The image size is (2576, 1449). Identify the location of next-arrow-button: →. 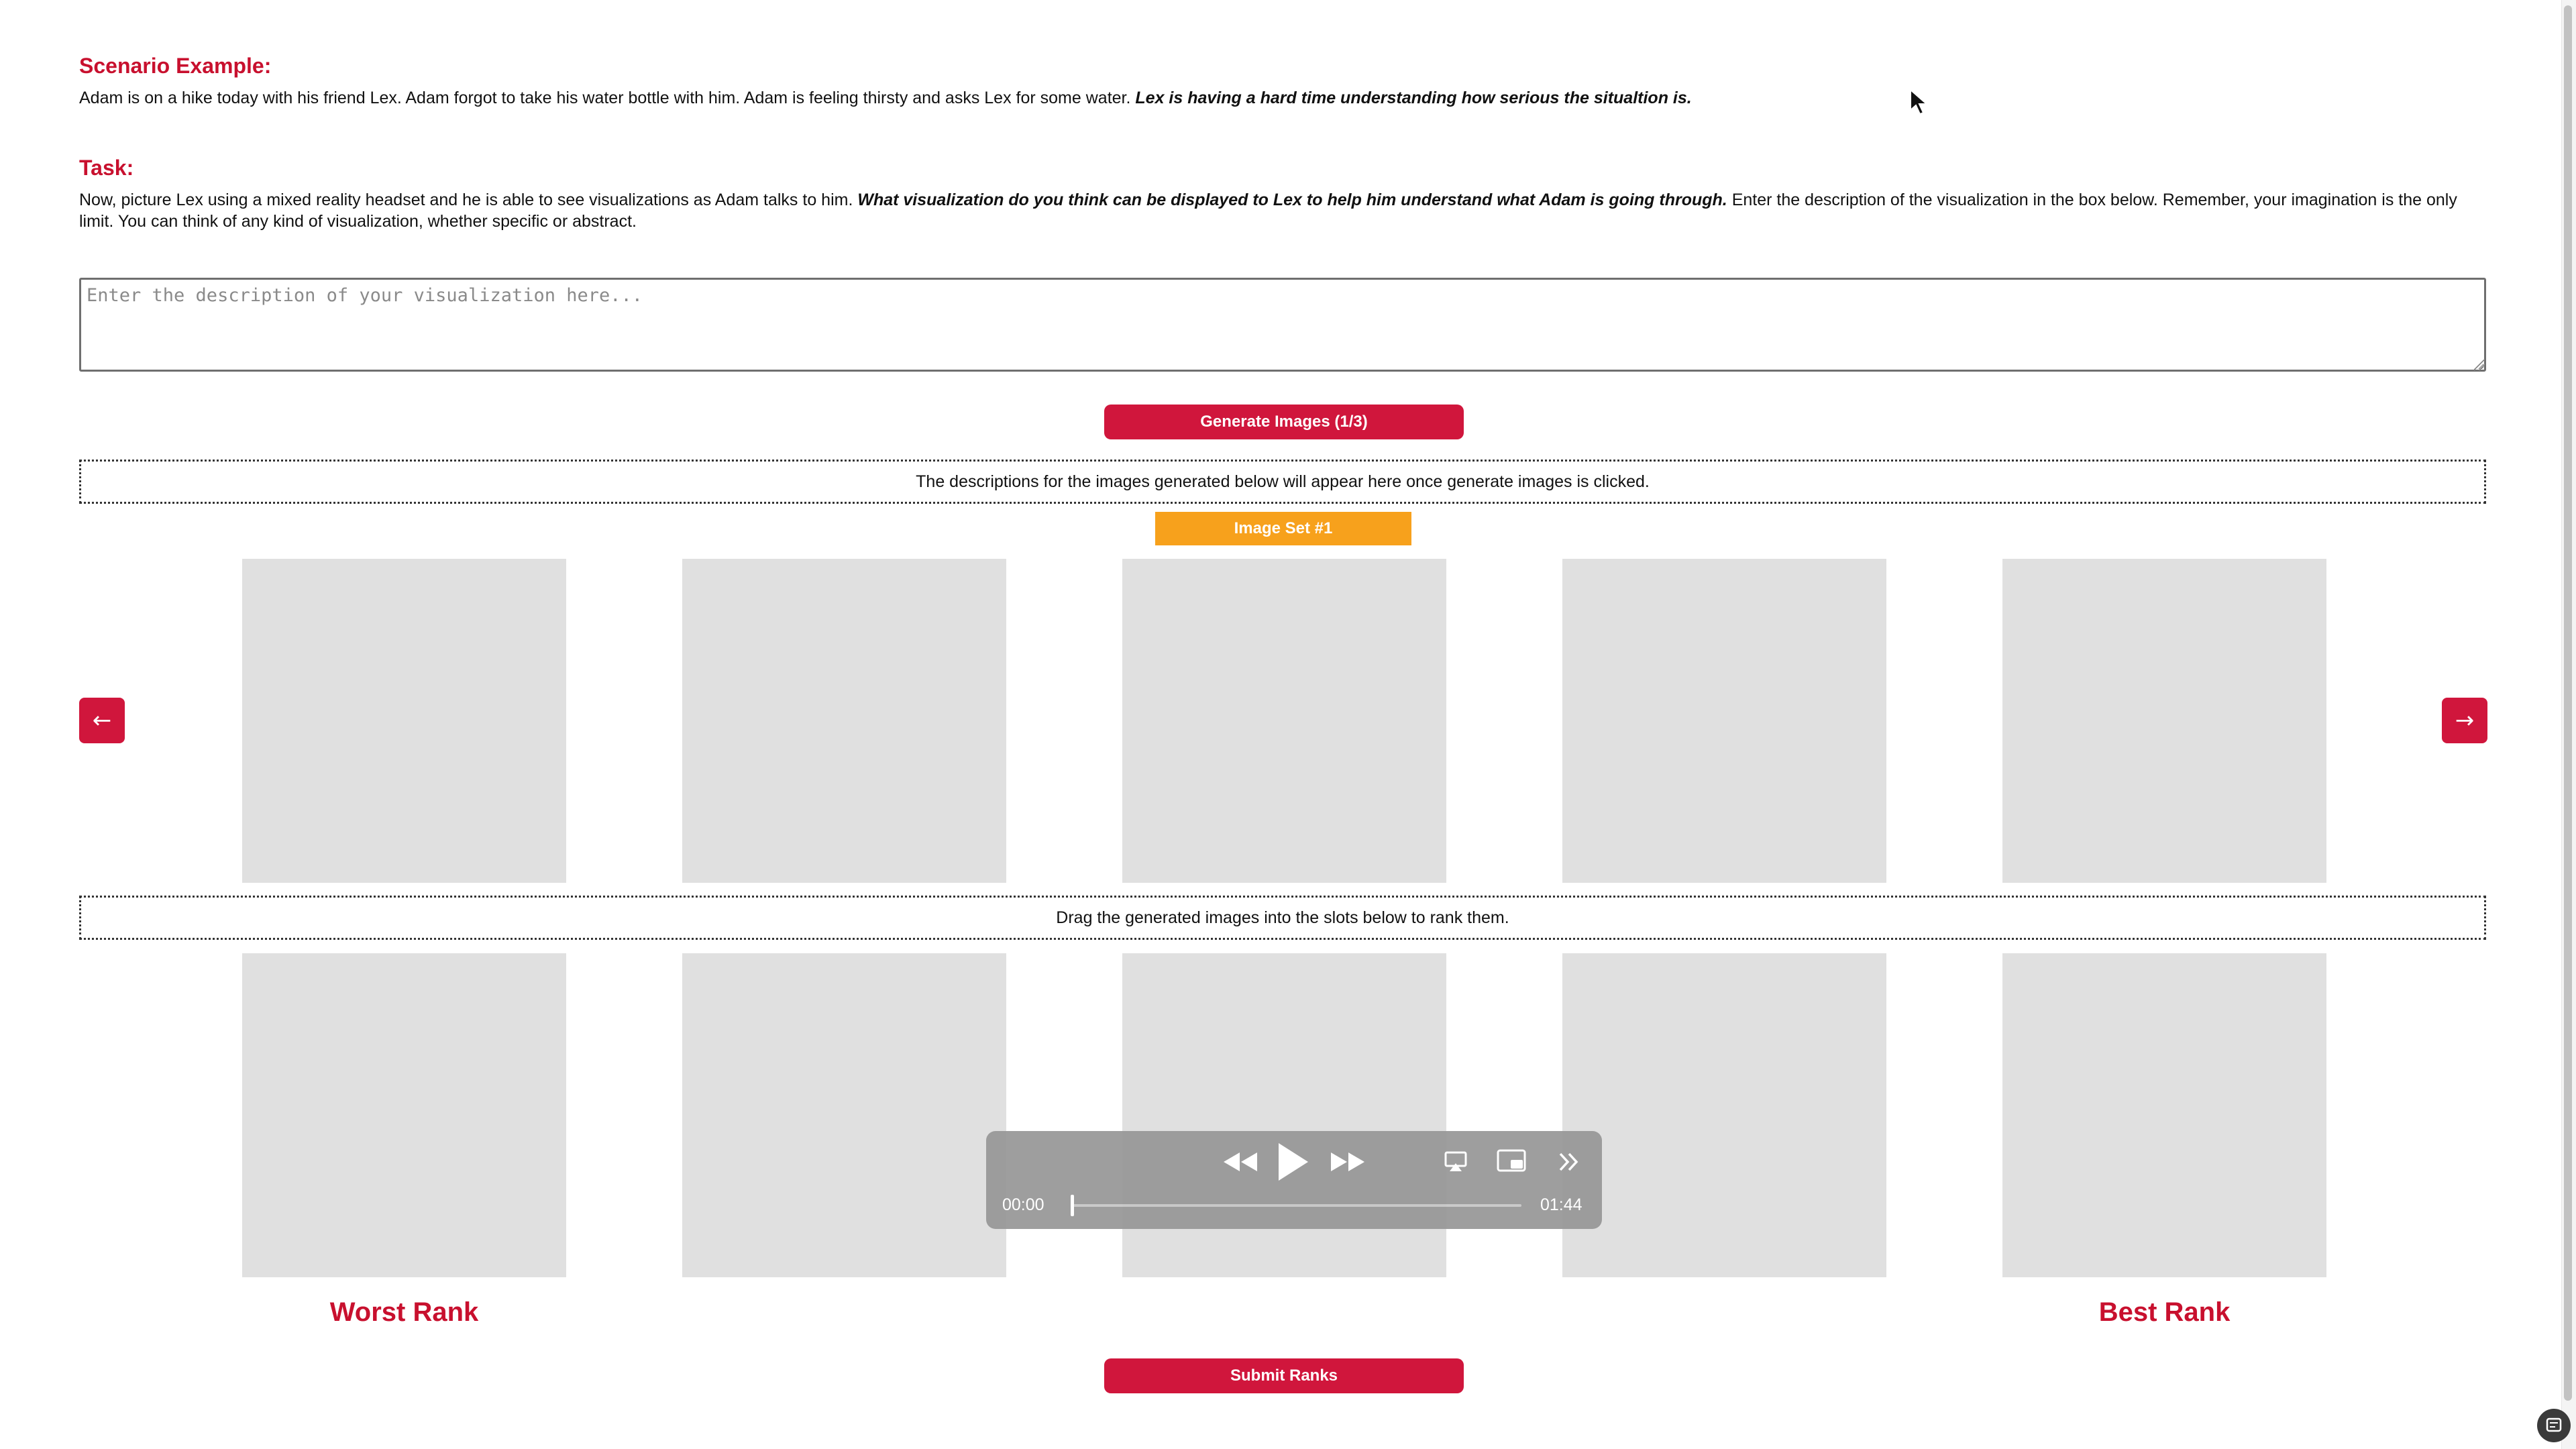
(2464, 720).